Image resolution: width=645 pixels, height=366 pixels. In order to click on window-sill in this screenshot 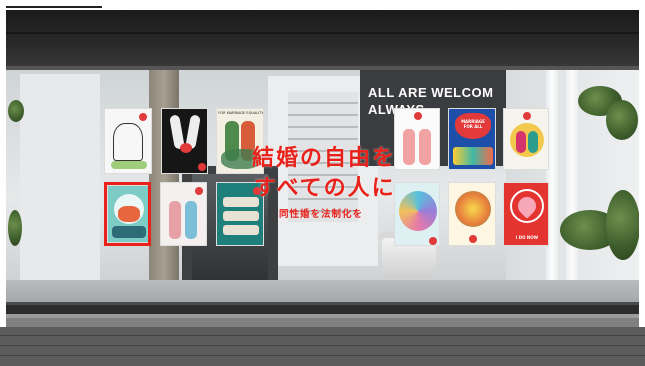, I will do `click(322, 308)`.